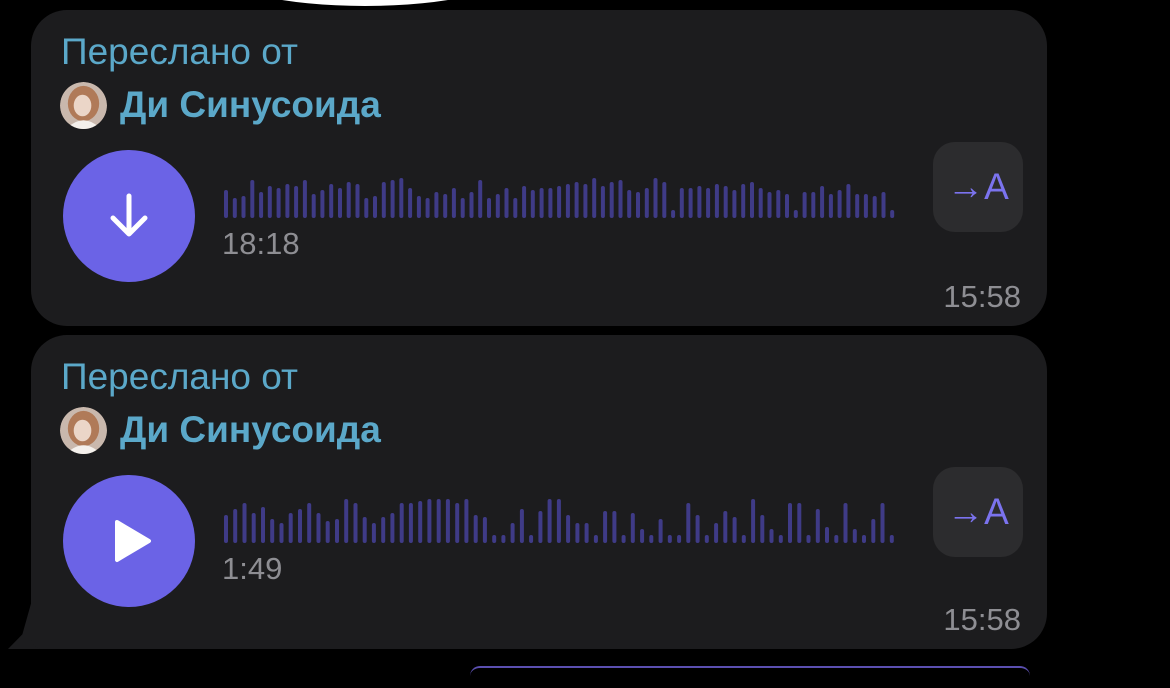 The image size is (1170, 688). Describe the element at coordinates (982, 296) in the screenshot. I see `message-time: 15:58` at that location.